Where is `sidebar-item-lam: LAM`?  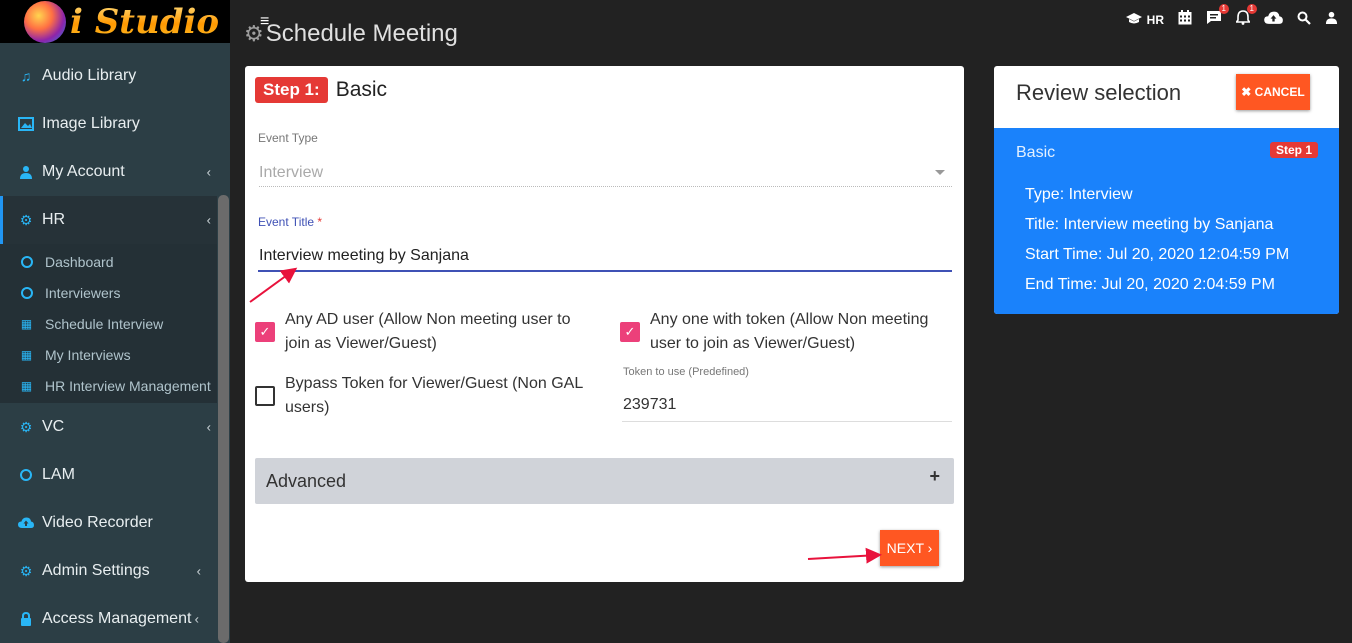 sidebar-item-lam: LAM is located at coordinates (108, 475).